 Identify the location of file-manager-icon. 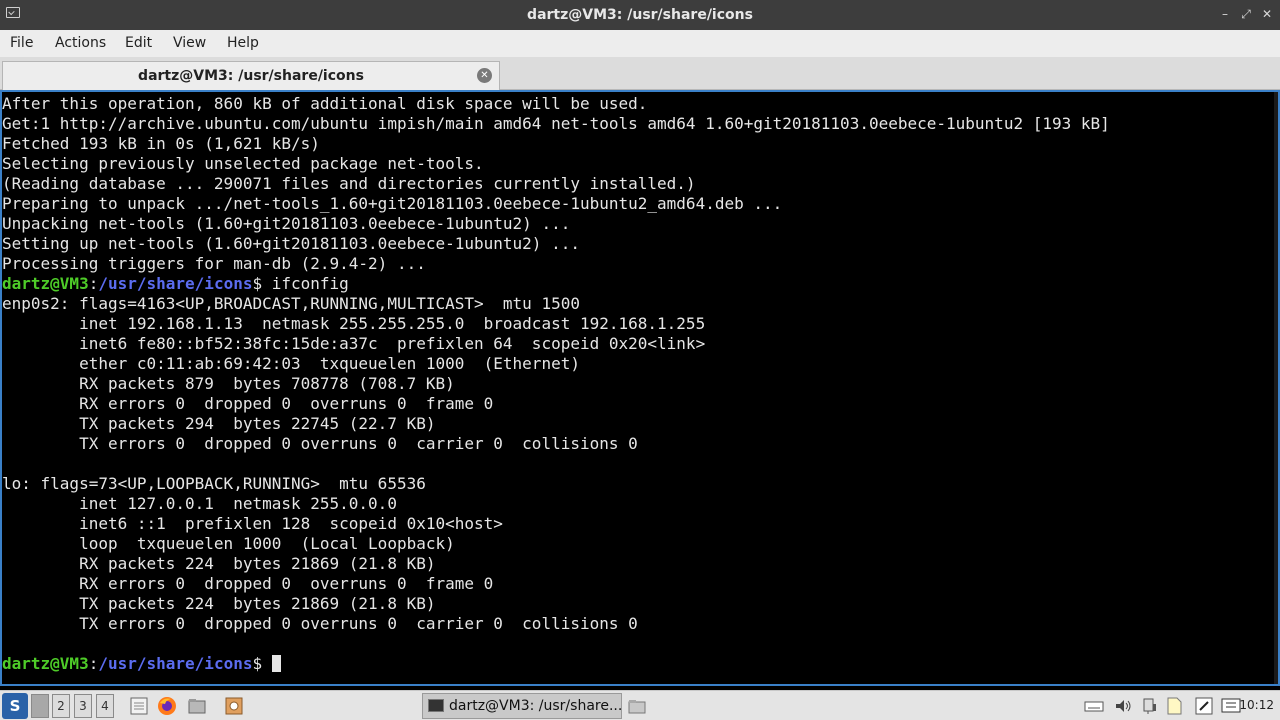
(139, 706).